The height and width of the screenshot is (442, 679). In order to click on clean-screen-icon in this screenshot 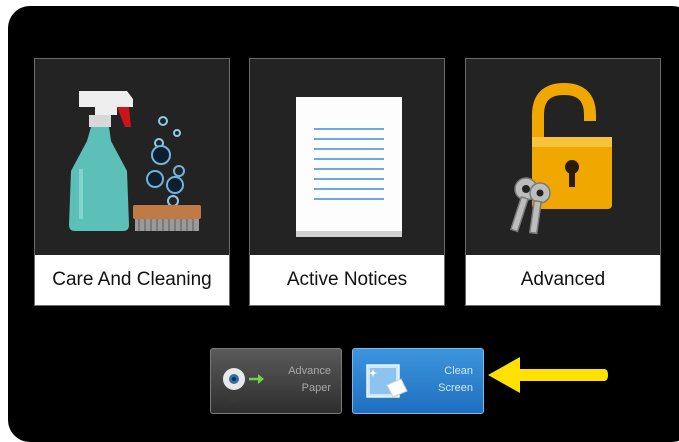, I will do `click(387, 381)`.